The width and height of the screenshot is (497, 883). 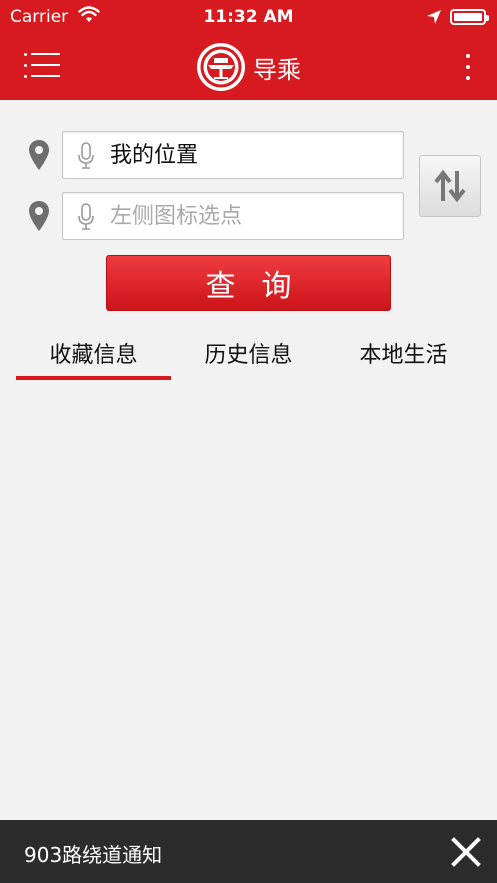 I want to click on destination-input: 左侧图标选点, so click(x=233, y=216).